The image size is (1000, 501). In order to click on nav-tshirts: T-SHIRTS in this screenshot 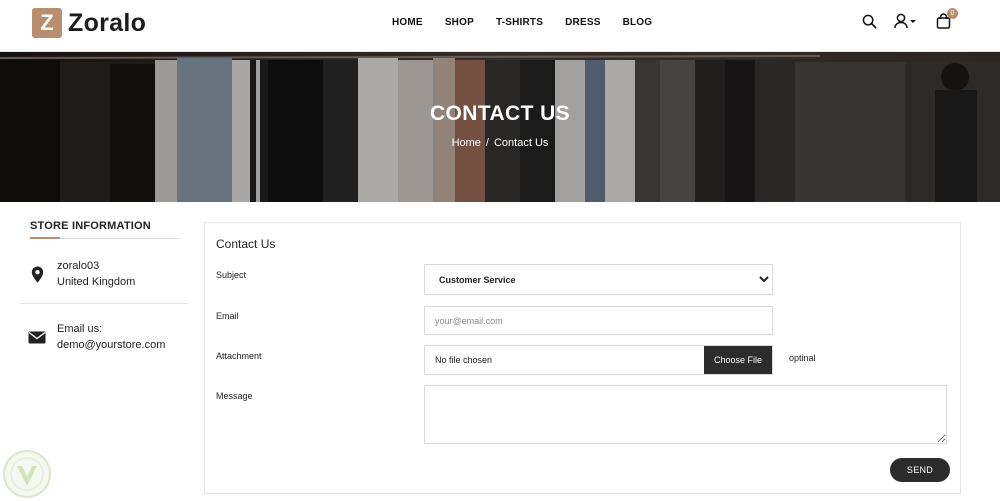, I will do `click(519, 22)`.